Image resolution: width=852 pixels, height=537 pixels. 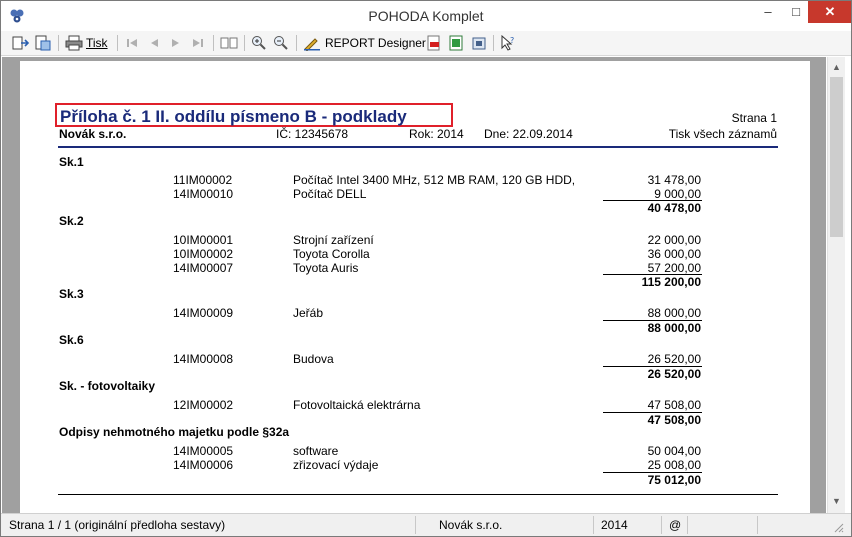 What do you see at coordinates (722, 134) in the screenshot?
I see `print-mode: Tisk všech záznamů` at bounding box center [722, 134].